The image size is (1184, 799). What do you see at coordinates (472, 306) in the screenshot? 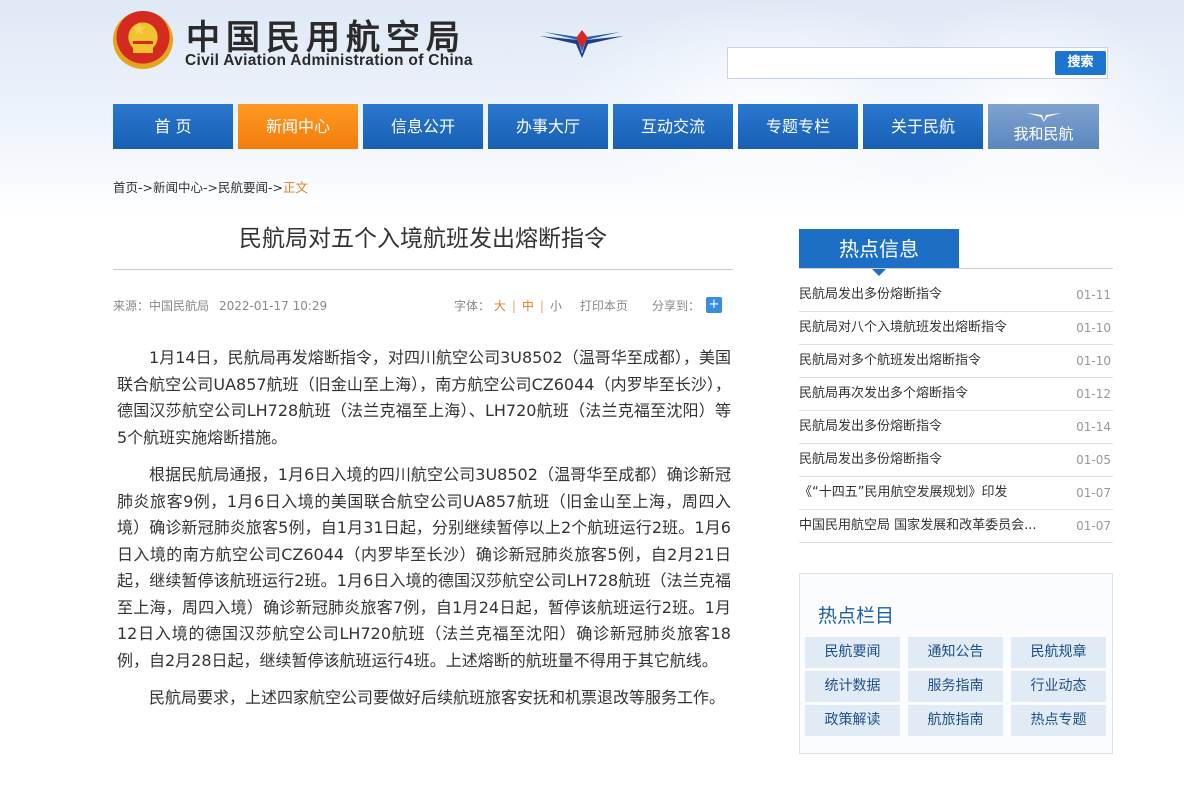
I see `font-label: 字体：` at bounding box center [472, 306].